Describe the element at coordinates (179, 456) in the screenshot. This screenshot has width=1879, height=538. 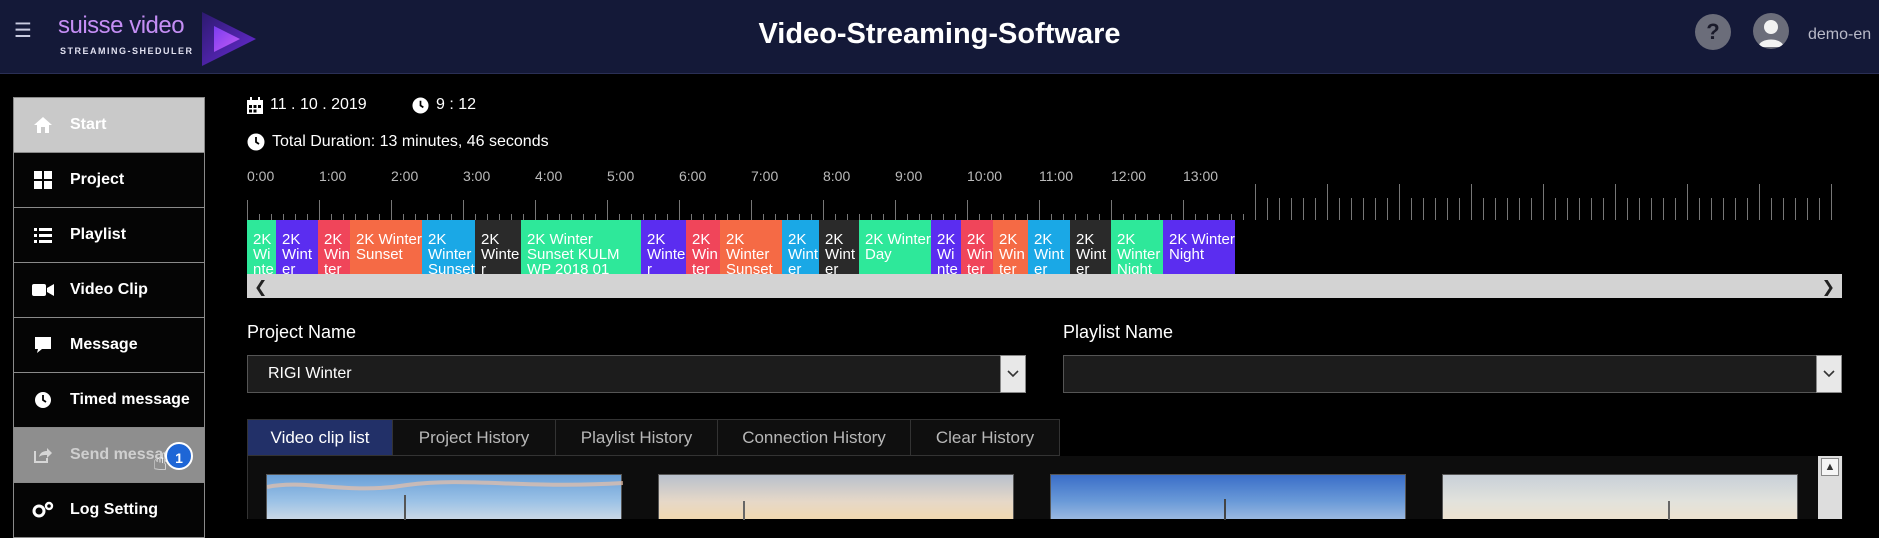
I see `notification-badge: 1` at that location.